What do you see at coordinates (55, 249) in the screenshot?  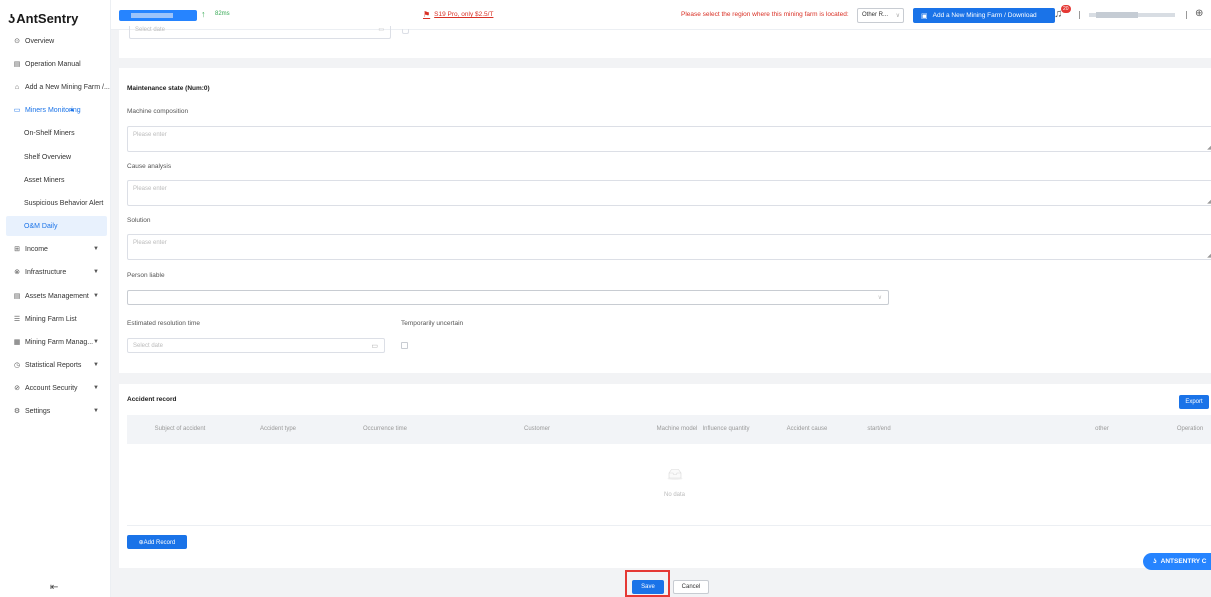 I see `sidebar-item-income: ⊞ Income ▼` at bounding box center [55, 249].